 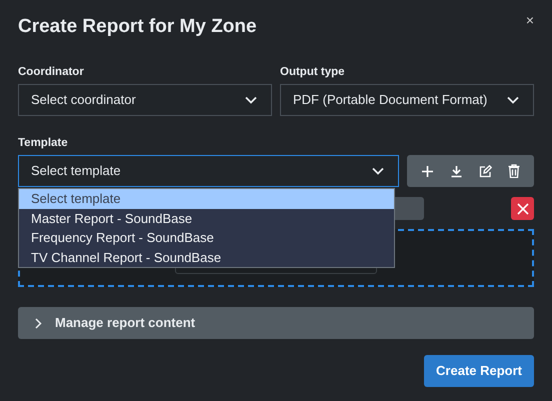 What do you see at coordinates (313, 72) in the screenshot?
I see `field-label: Output type` at bounding box center [313, 72].